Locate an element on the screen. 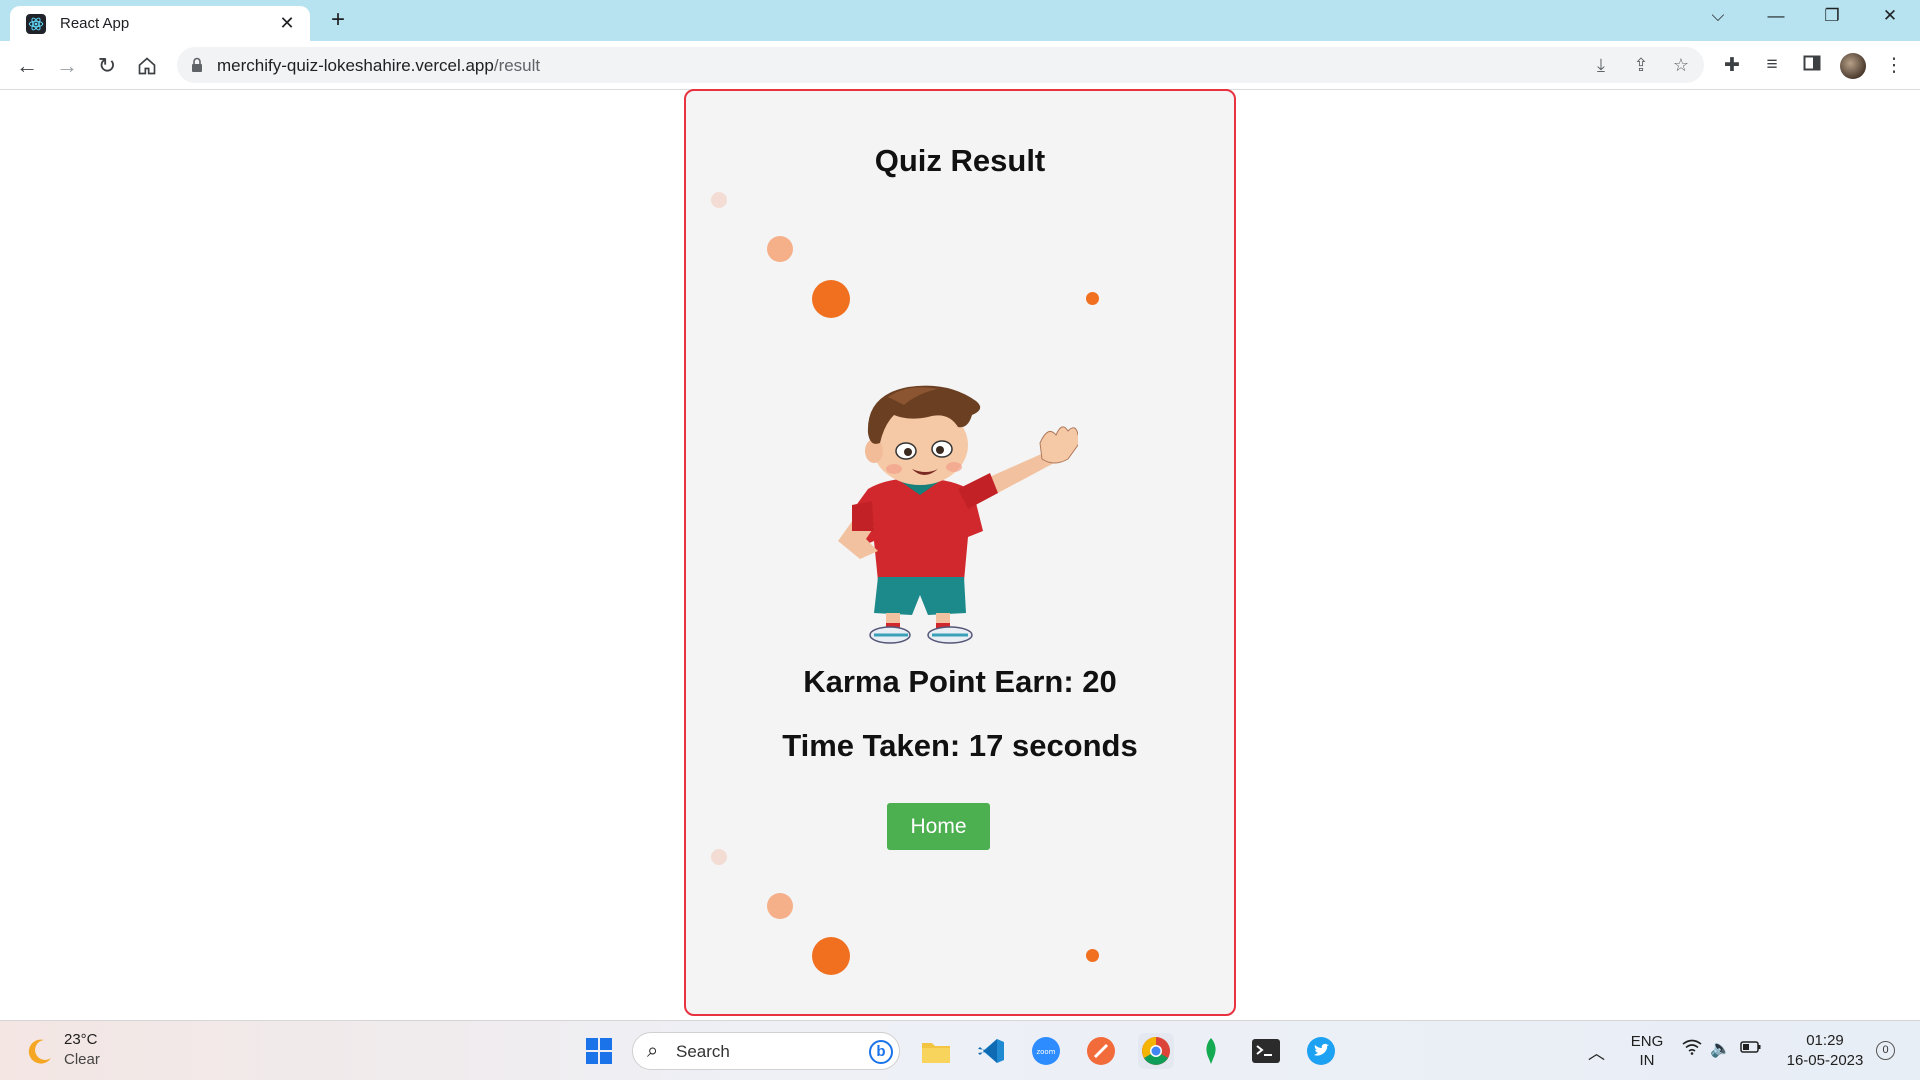  share-icon: ⇪ is located at coordinates (1641, 65).